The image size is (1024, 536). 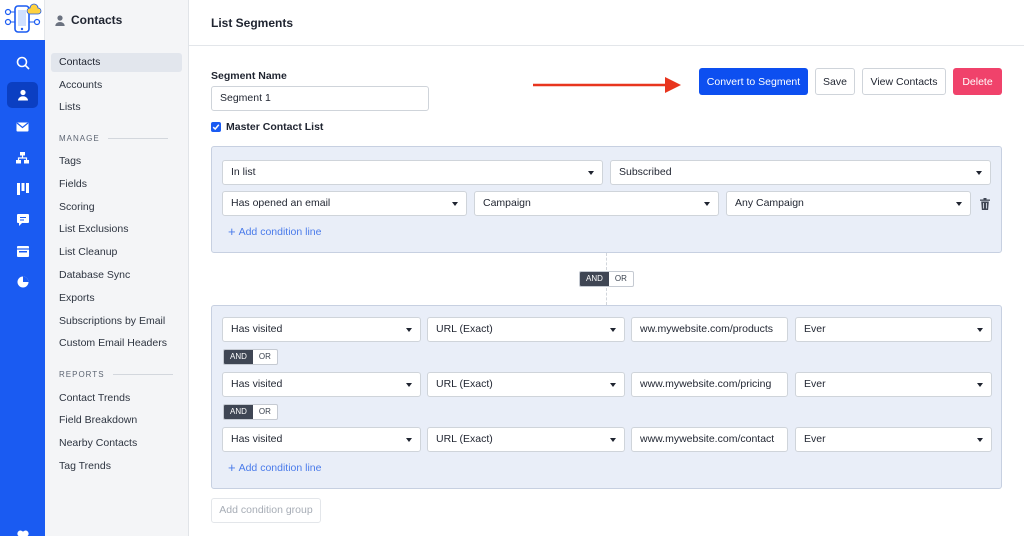 What do you see at coordinates (753, 81) in the screenshot?
I see `convert-to-segment-button: Convert to Segment` at bounding box center [753, 81].